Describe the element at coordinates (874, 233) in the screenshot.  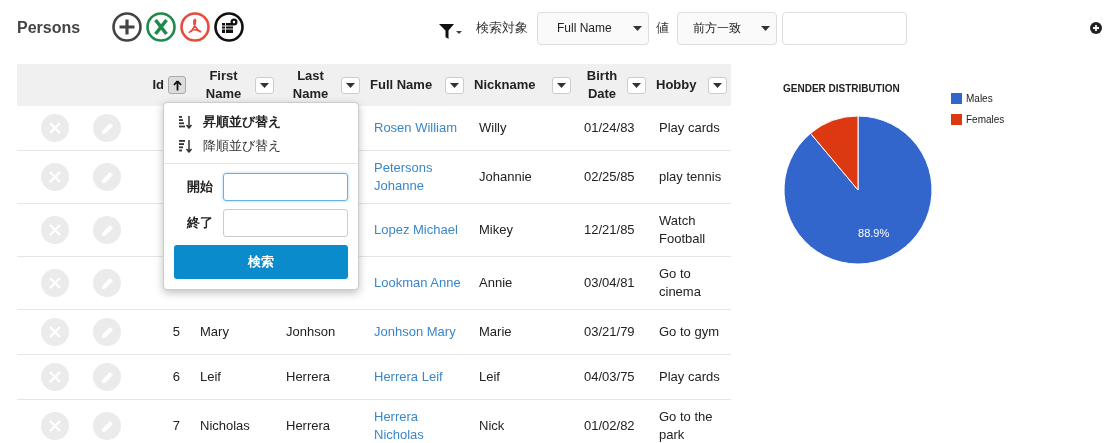
I see `slice-label: 88.9%` at that location.